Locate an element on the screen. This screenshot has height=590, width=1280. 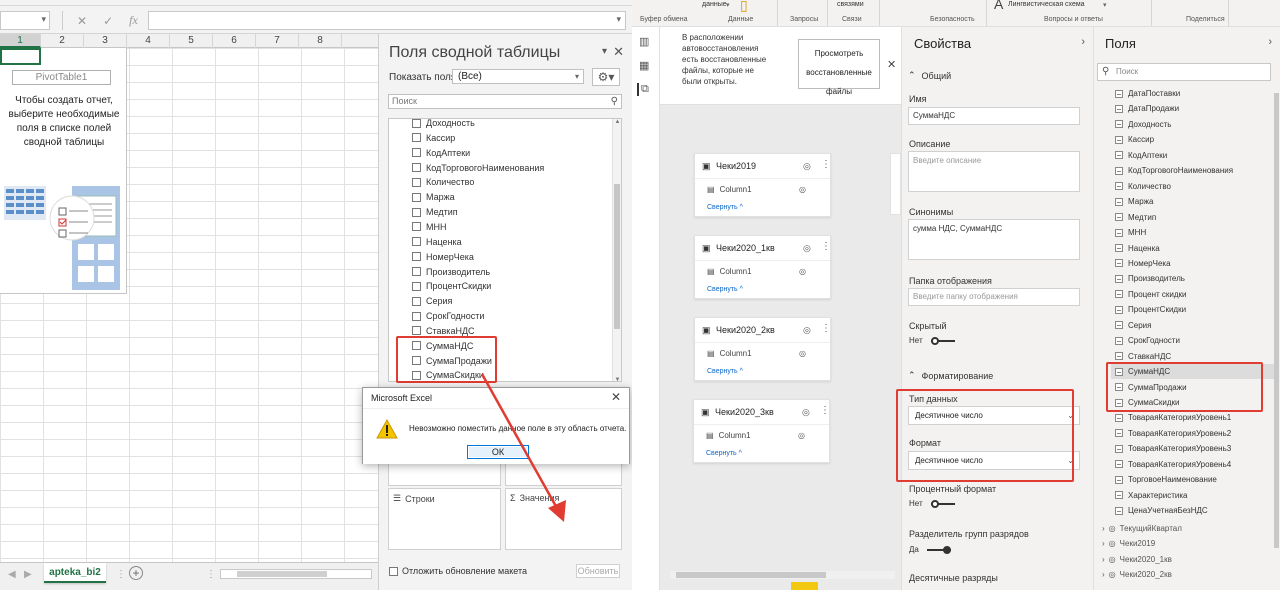
model-view-icon: ⧉ is located at coordinates (643, 89).